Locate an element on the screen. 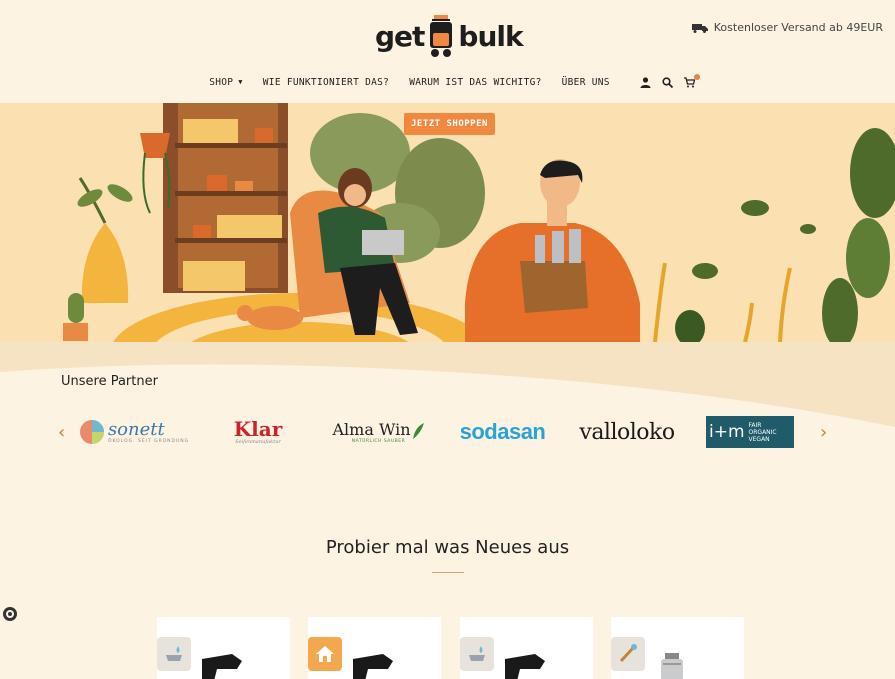 The width and height of the screenshot is (895, 679). nav-how-label: WIE FUNKTIONIERT DAS? is located at coordinates (326, 82).